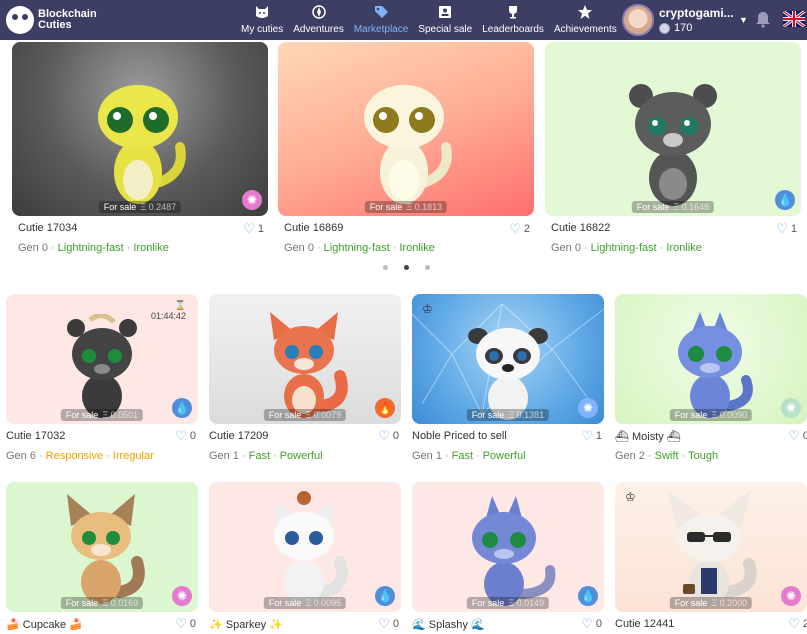 The height and width of the screenshot is (634, 807). I want to click on cutie-image: For sale Ξ 0.0079 🔥, so click(305, 359).